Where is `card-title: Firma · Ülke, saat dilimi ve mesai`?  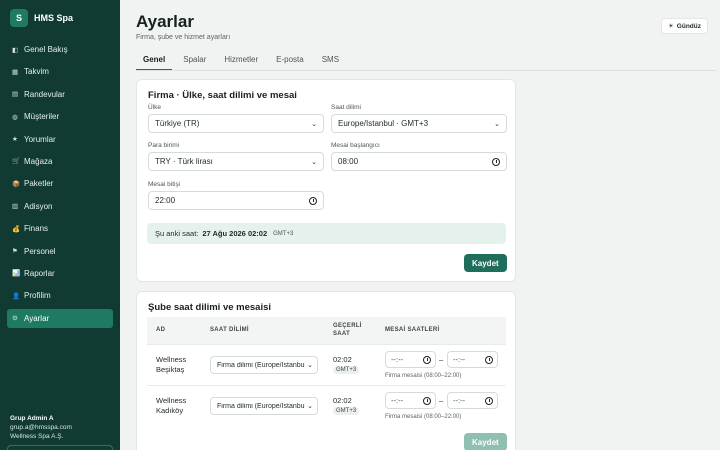
card-title: Firma · Ülke, saat dilimi ve mesai is located at coordinates (222, 95).